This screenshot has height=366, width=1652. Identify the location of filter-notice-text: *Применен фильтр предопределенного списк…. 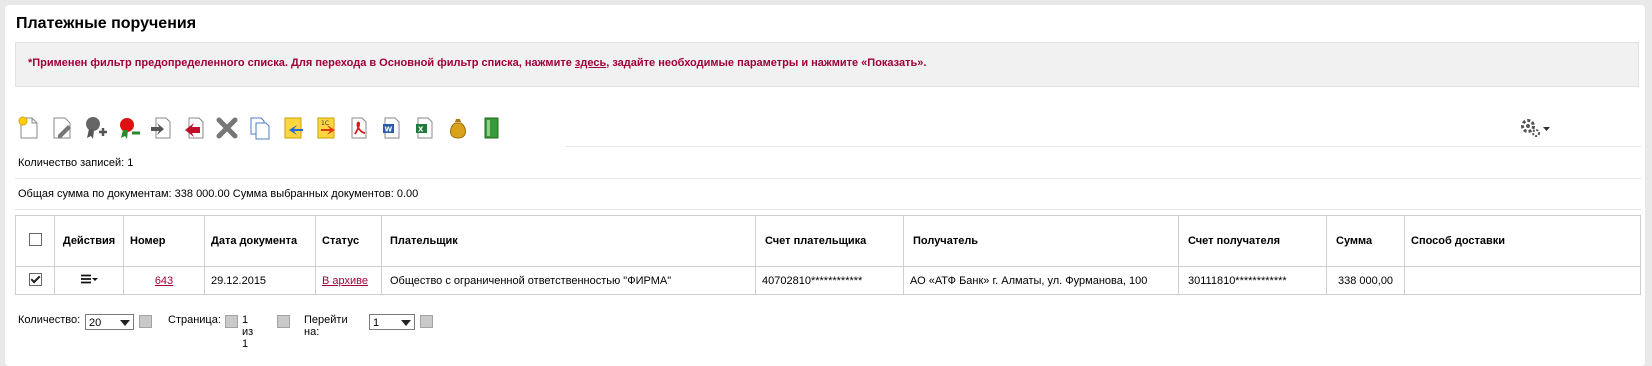
(301, 63).